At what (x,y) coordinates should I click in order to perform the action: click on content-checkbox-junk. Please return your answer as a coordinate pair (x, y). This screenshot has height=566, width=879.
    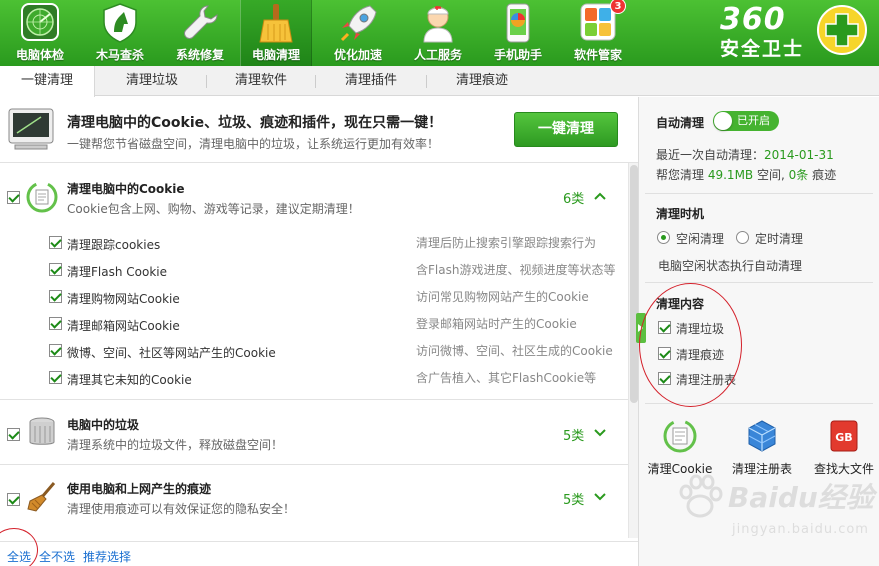
    Looking at the image, I should click on (664, 327).